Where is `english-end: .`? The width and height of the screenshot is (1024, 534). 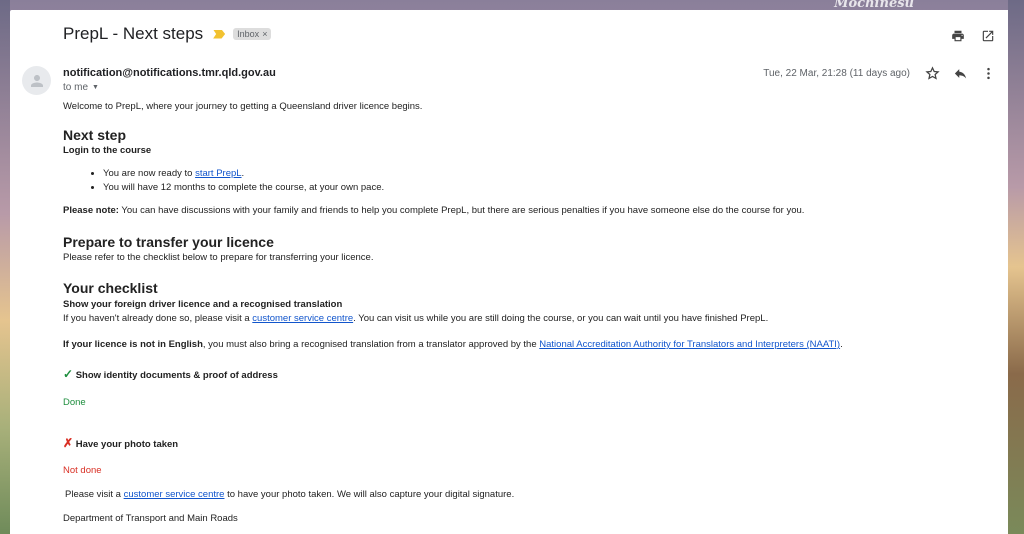 english-end: . is located at coordinates (841, 344).